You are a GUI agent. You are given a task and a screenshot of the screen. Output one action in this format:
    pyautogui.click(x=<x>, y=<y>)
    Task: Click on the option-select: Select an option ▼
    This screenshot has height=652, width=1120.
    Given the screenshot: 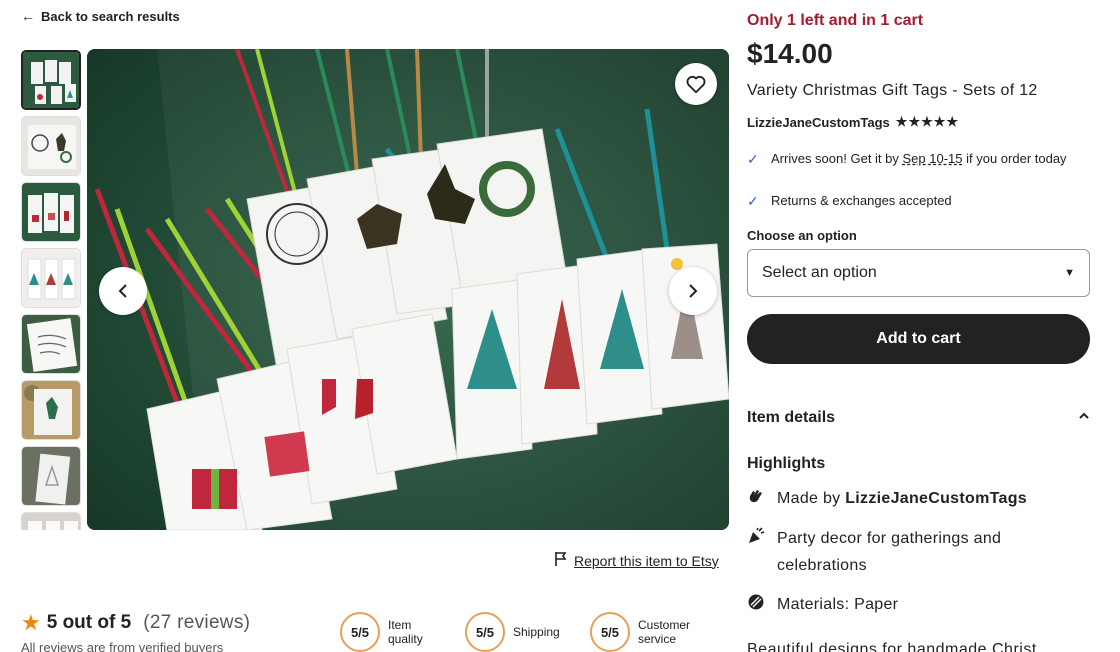 What is the action you would take?
    pyautogui.click(x=918, y=273)
    